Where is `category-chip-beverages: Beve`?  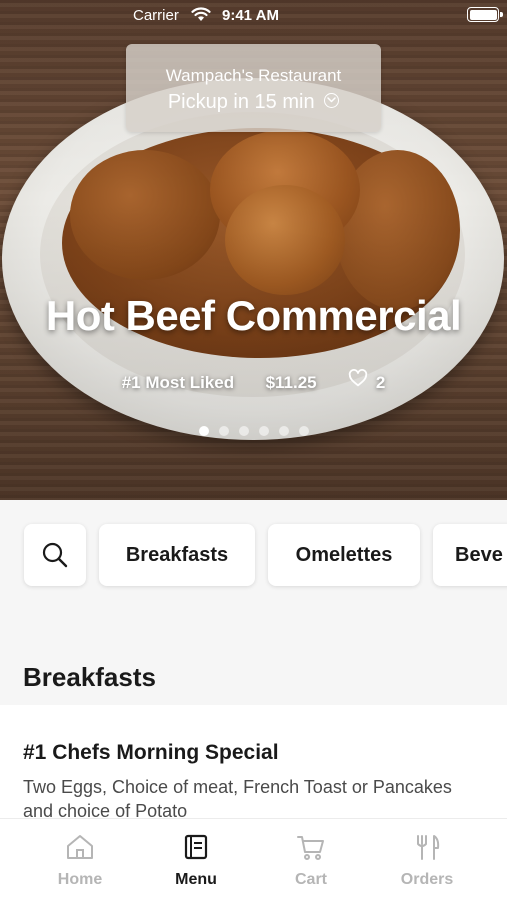
category-chip-beverages: Beve is located at coordinates (470, 555).